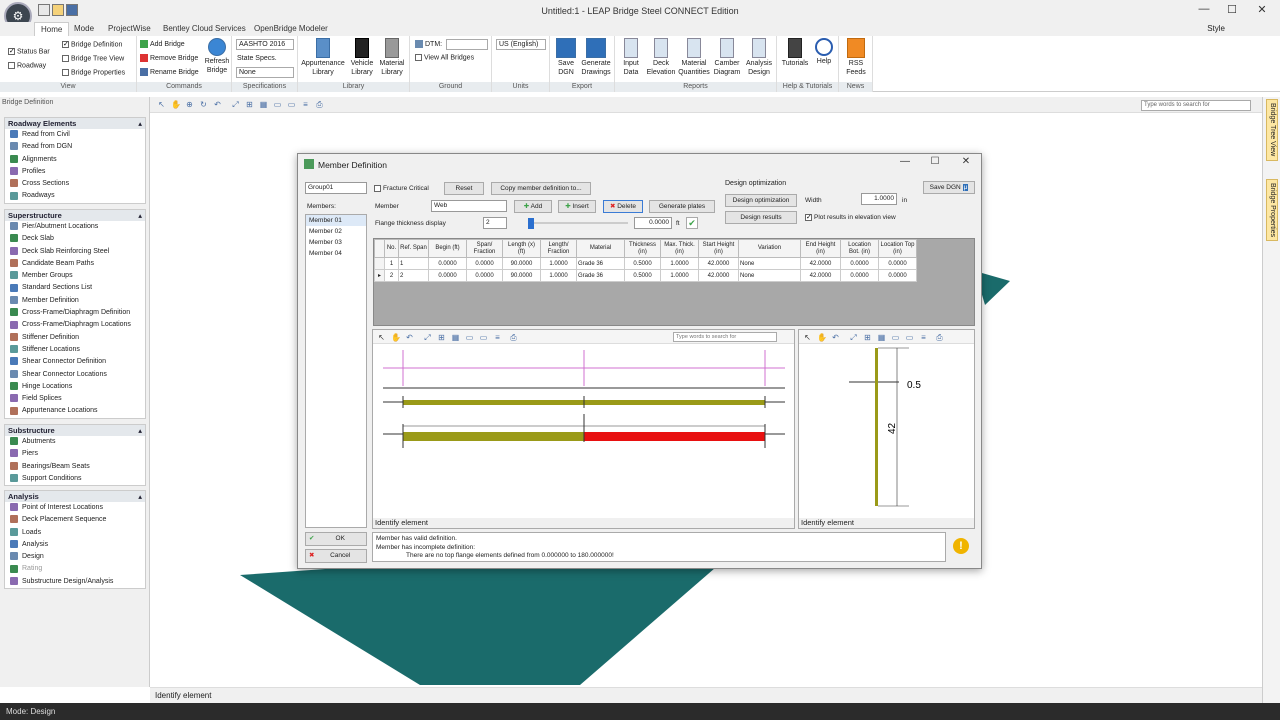 This screenshot has height=720, width=1280. What do you see at coordinates (336, 253) in the screenshot?
I see `list-item: Member 04` at bounding box center [336, 253].